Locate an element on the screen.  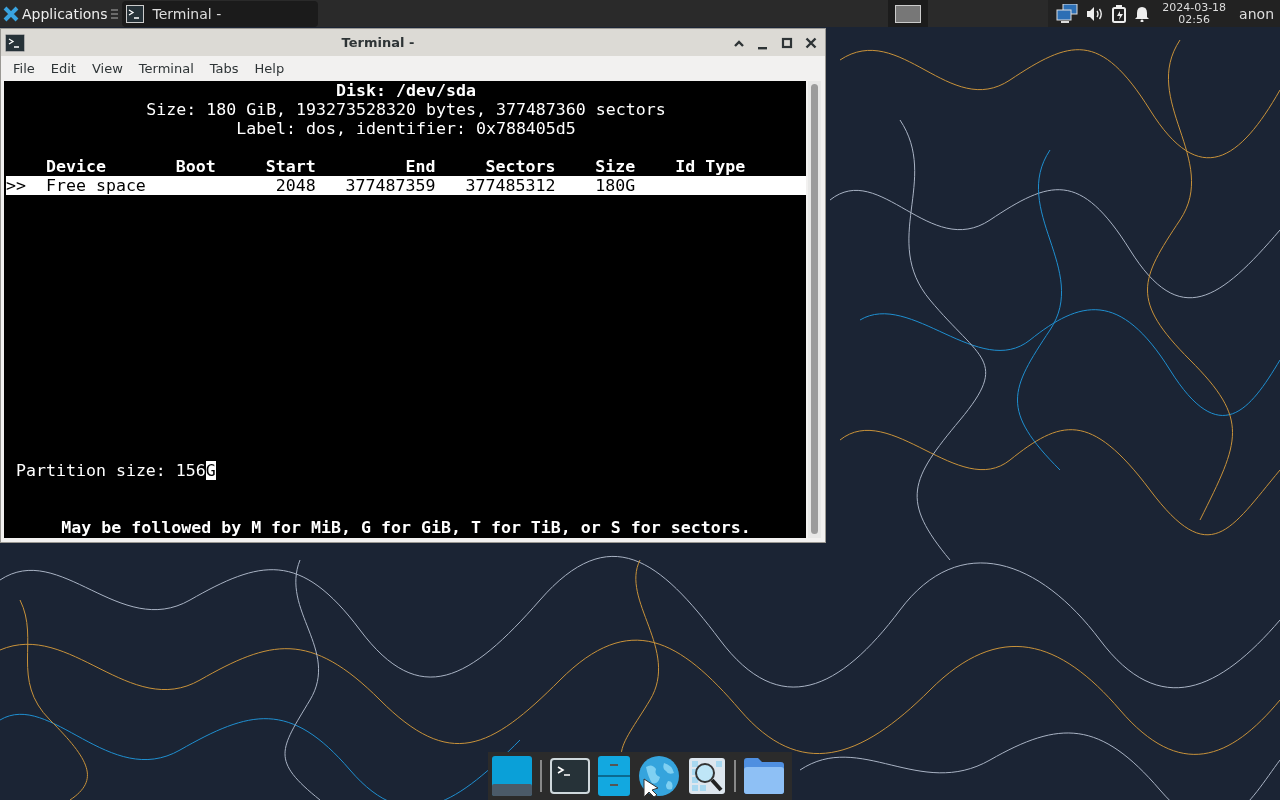
disk-info-line: Label: dos, identifier: 0x788405d5 is located at coordinates (406, 128).